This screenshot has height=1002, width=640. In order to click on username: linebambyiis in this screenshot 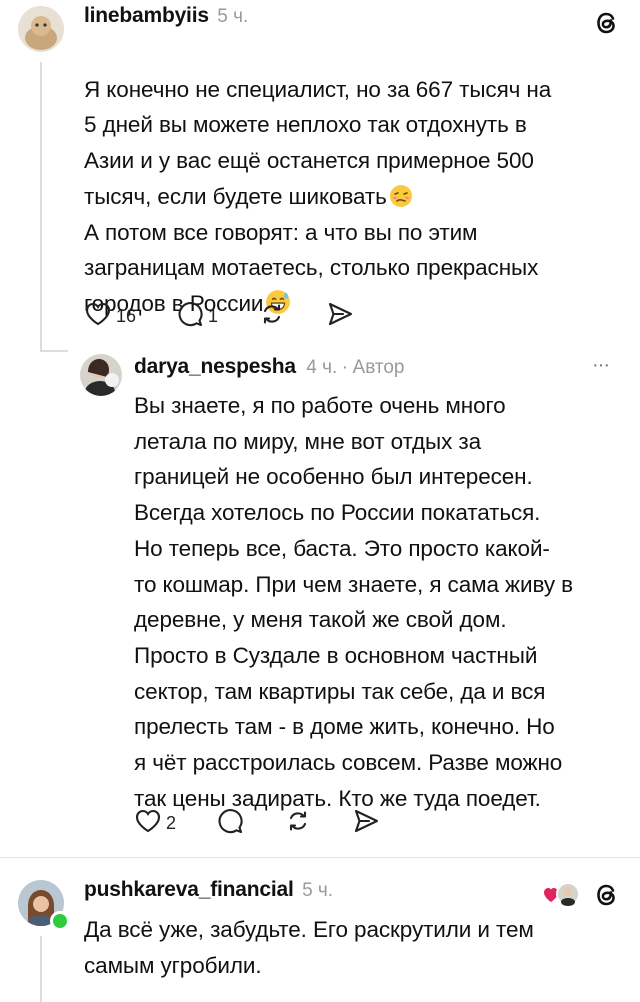, I will do `click(146, 15)`.